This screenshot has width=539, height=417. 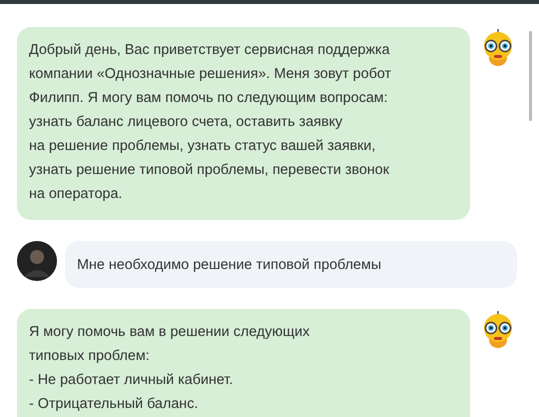 What do you see at coordinates (37, 261) in the screenshot?
I see `user-avatar` at bounding box center [37, 261].